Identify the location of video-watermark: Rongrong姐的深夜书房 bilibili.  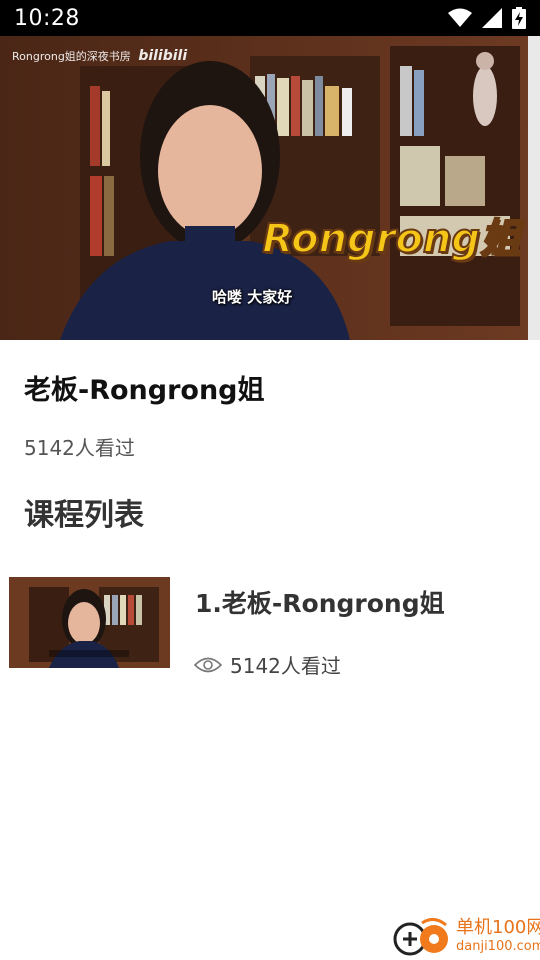
(99, 56).